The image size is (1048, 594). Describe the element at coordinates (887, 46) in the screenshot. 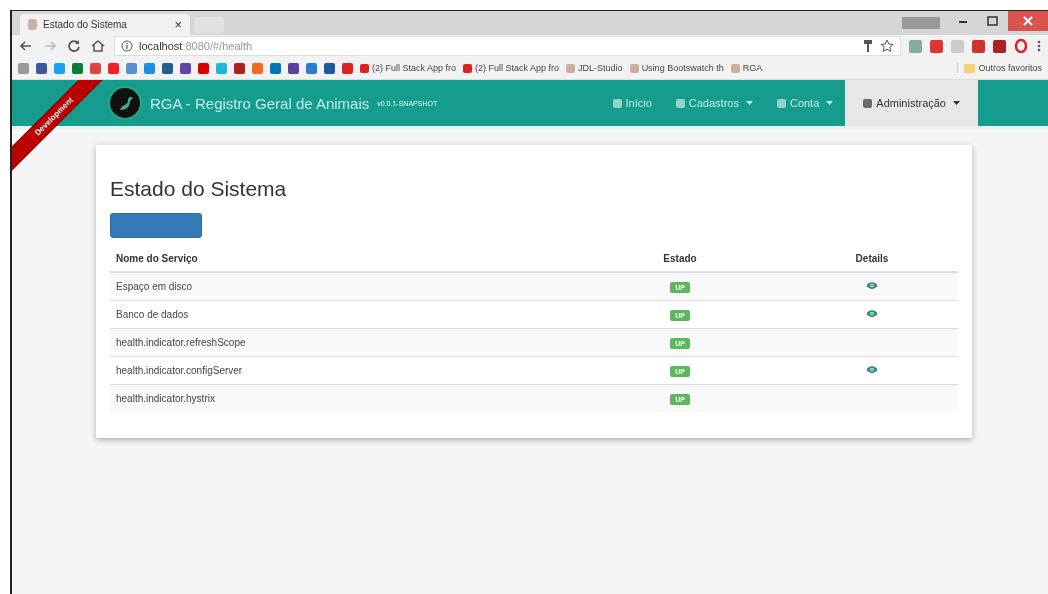

I see `star-icon` at that location.